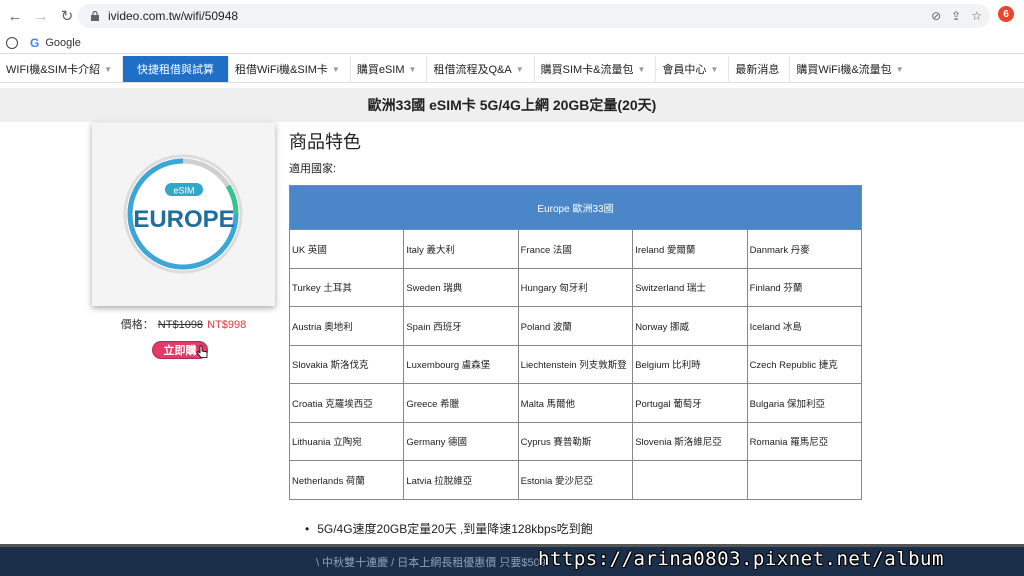 The image size is (1024, 576). What do you see at coordinates (12, 42) in the screenshot?
I see `globe-icon` at bounding box center [12, 42].